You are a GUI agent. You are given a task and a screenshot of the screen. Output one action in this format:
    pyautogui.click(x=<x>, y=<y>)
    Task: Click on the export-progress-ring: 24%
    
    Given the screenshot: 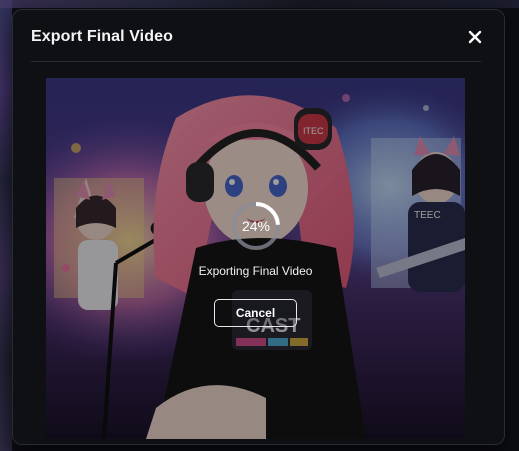 What is the action you would take?
    pyautogui.click(x=256, y=226)
    